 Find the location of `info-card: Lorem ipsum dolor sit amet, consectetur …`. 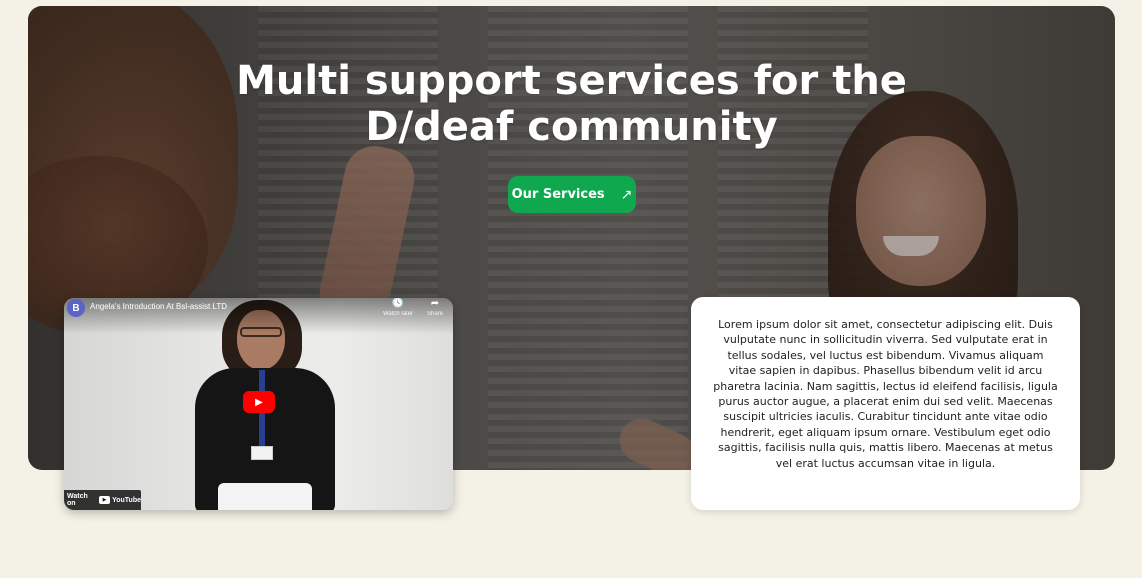

info-card: Lorem ipsum dolor sit amet, consectetur … is located at coordinates (885, 403).